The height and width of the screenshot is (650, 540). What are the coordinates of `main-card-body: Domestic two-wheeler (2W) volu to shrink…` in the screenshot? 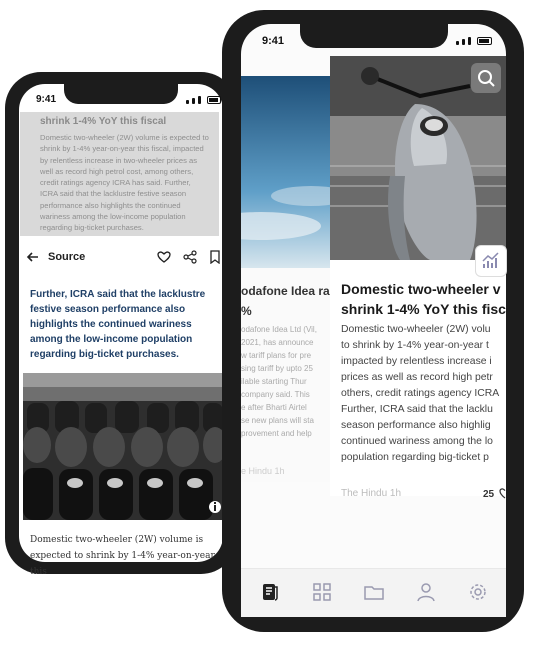 It's located at (423, 394).